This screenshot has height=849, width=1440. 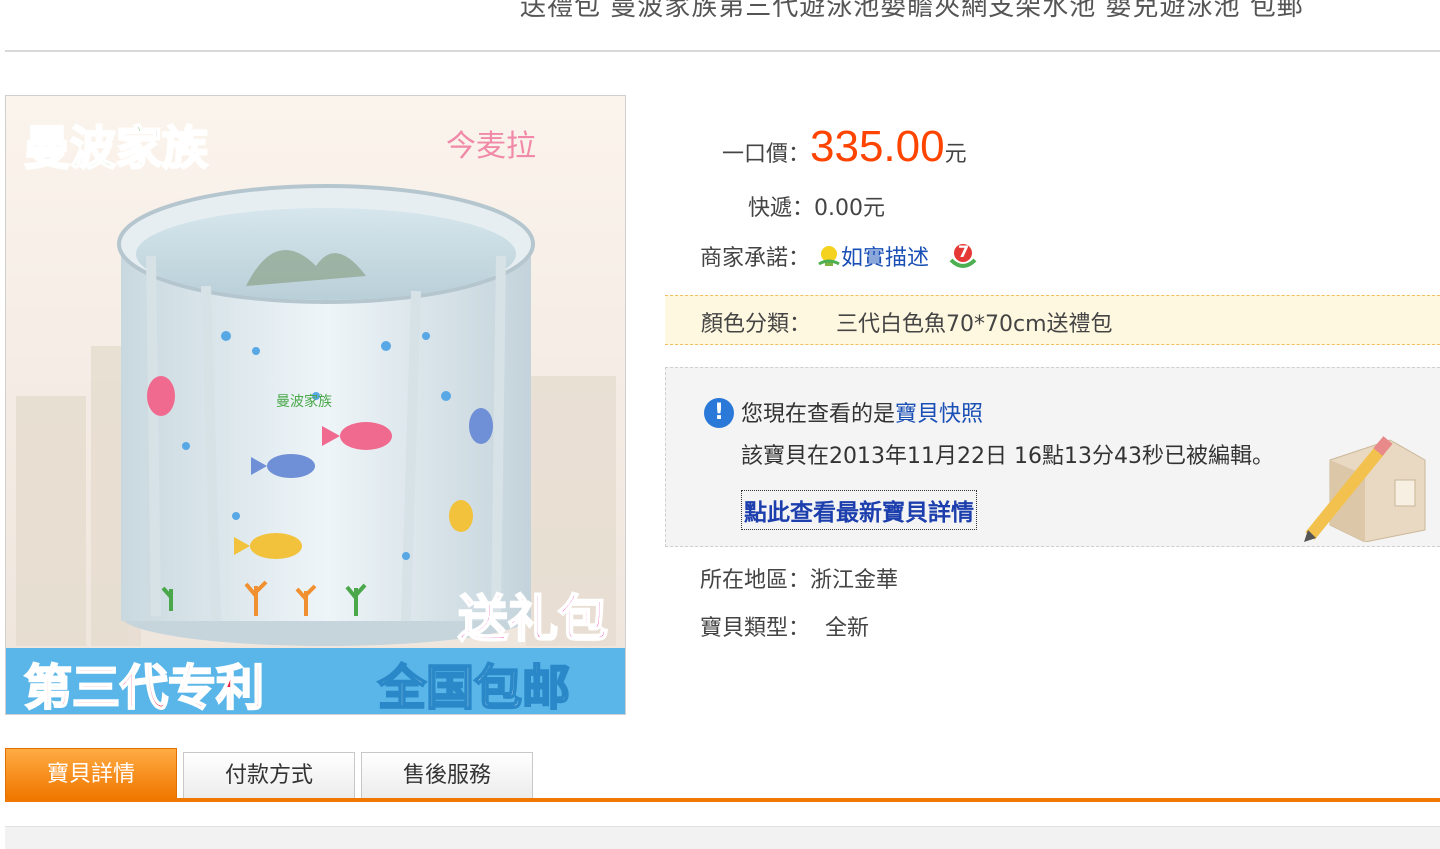 I want to click on color-label: 顏色分類：, so click(x=756, y=324).